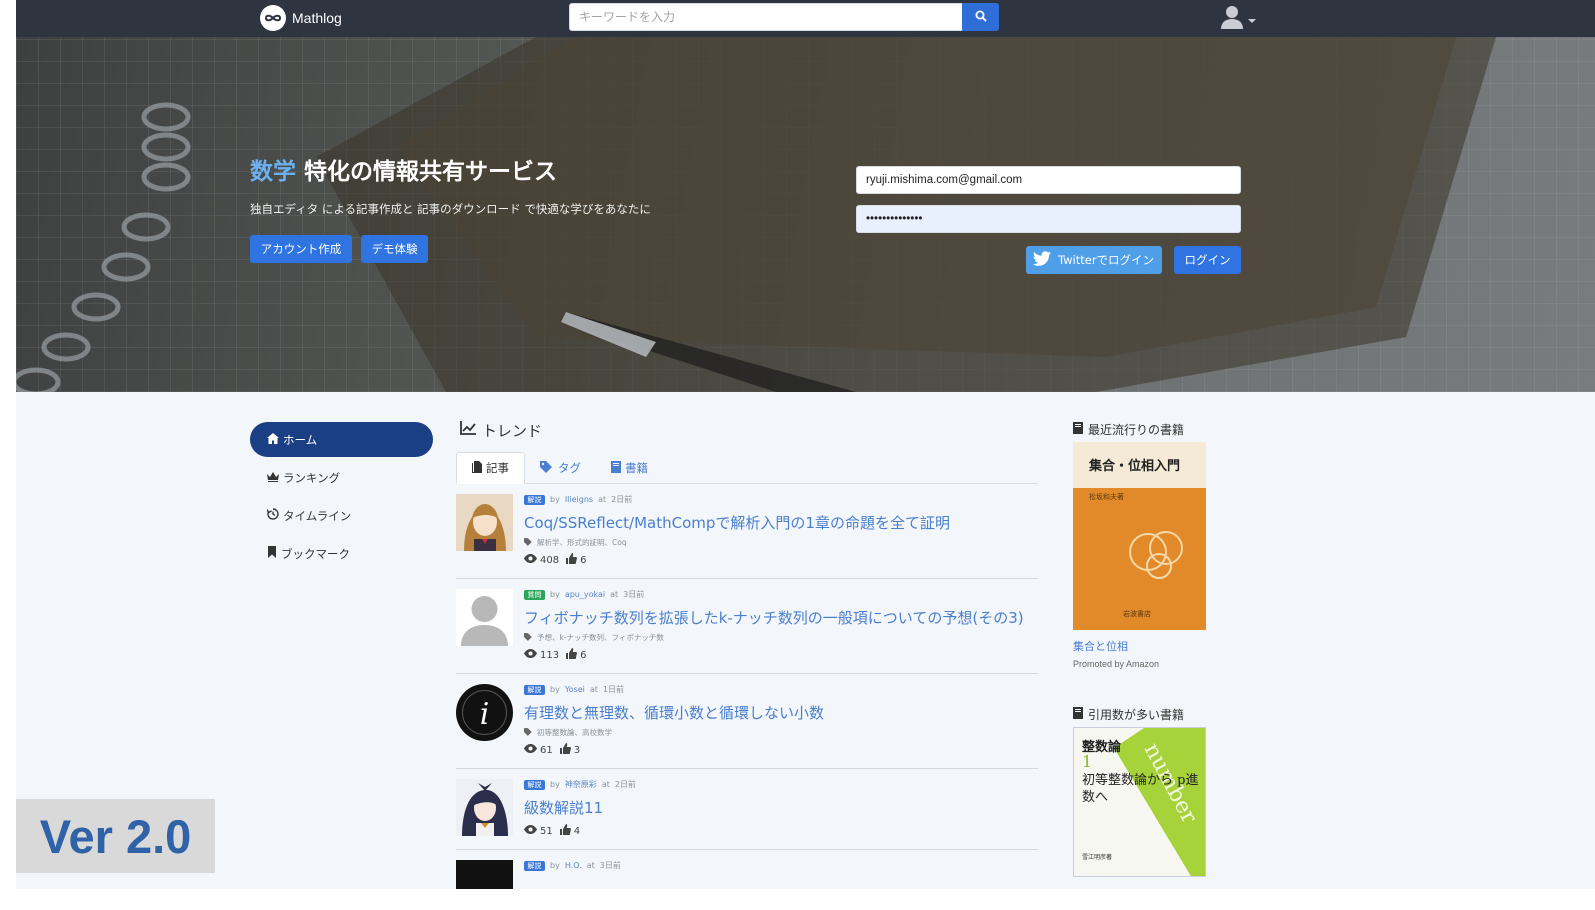 The width and height of the screenshot is (1595, 910). Describe the element at coordinates (312, 477) in the screenshot. I see `sidebar-item-label: ランキング` at that location.